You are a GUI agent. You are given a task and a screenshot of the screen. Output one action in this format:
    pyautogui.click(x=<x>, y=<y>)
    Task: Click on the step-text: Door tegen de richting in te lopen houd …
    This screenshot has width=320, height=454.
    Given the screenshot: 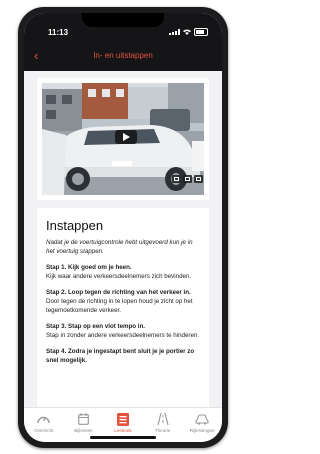 What is the action you would take?
    pyautogui.click(x=119, y=305)
    